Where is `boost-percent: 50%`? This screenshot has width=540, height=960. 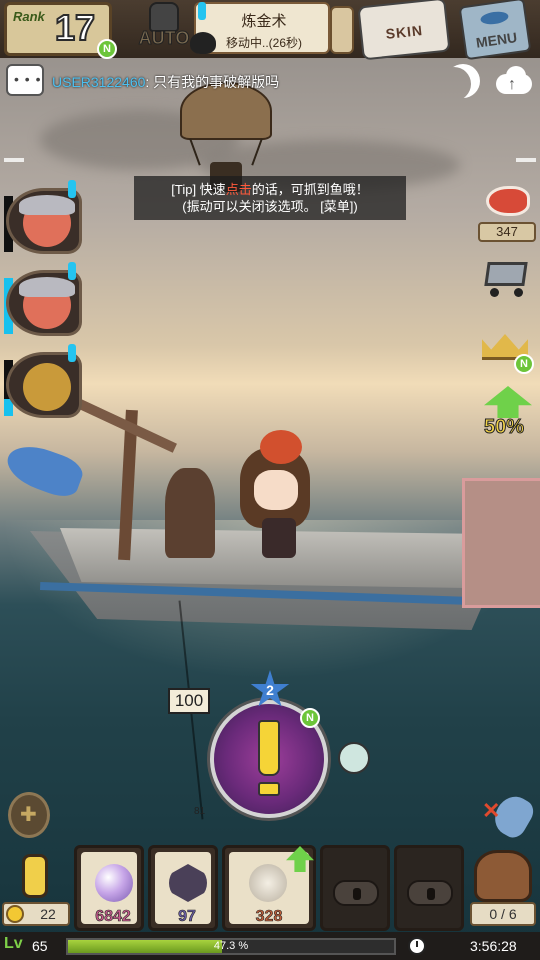
boost-percent: 50% is located at coordinates (504, 427).